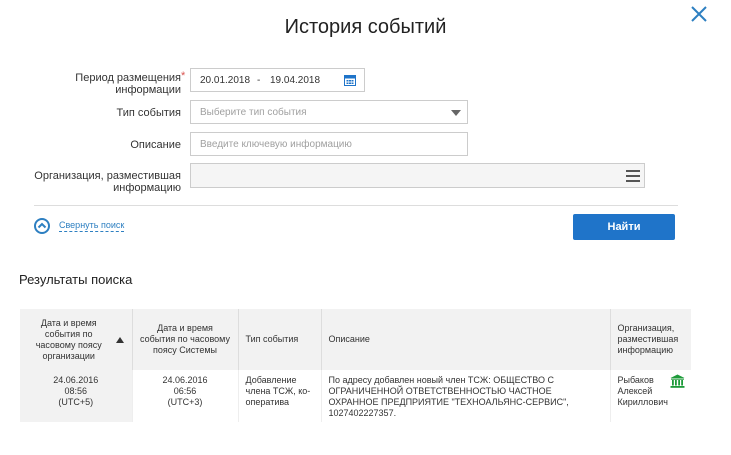  I want to click on collapse-search-link: Свернуть поиск, so click(79, 226).